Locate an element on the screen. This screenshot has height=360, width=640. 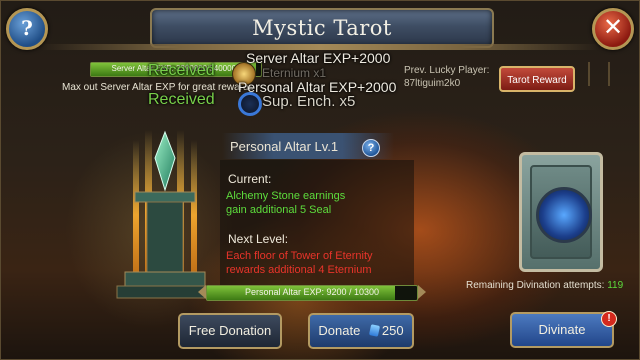
donate-button: Donate 250 is located at coordinates (361, 331).